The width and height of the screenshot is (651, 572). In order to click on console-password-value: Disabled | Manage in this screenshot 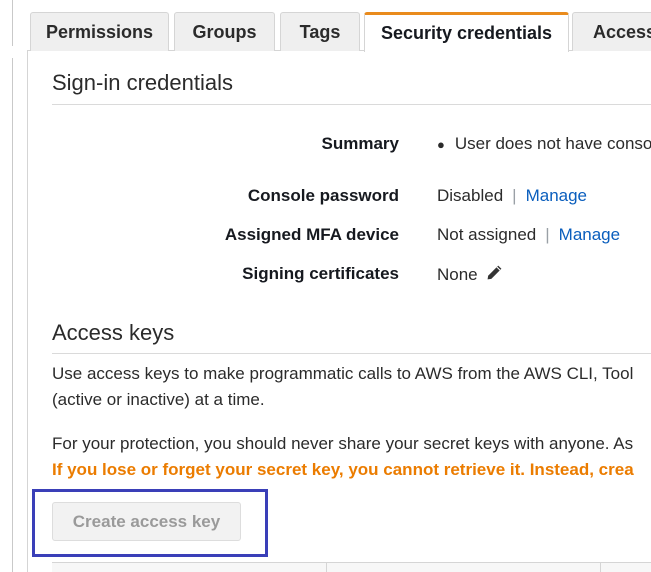, I will do `click(512, 196)`.